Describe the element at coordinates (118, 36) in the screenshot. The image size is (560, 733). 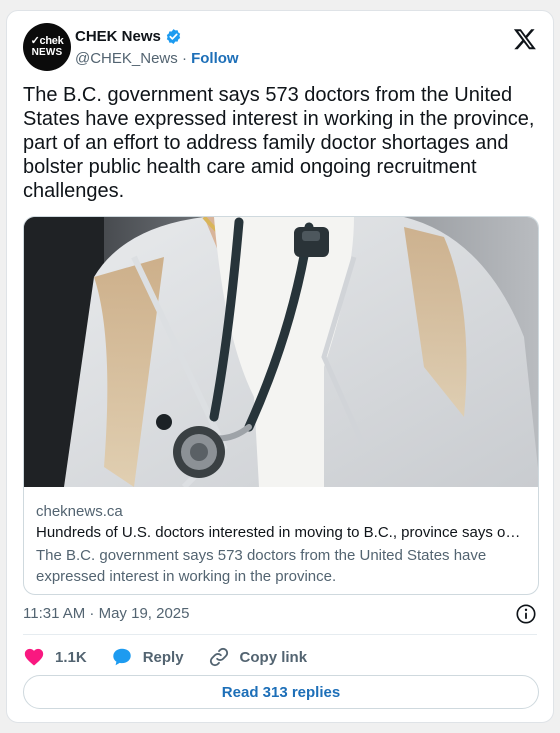
I see `author-name: CHEK News` at that location.